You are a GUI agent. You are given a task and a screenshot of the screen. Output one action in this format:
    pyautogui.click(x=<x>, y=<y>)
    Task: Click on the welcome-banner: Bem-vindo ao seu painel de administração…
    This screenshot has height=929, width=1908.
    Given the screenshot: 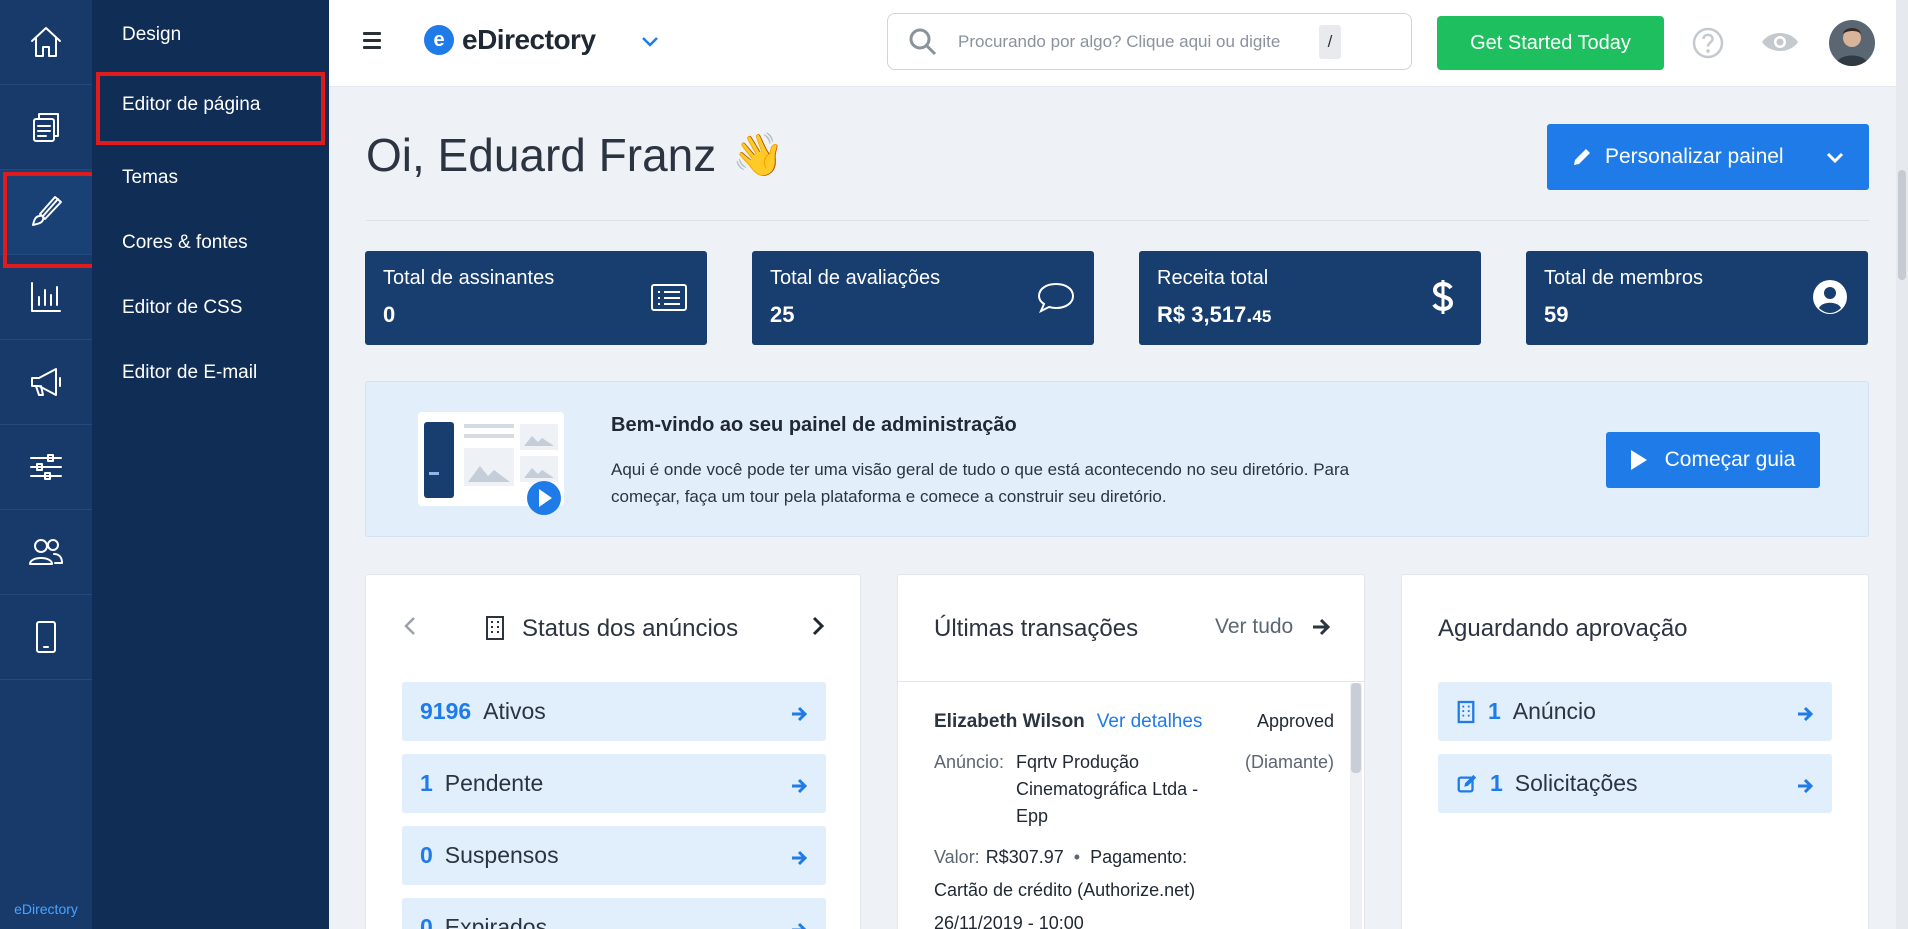 What is the action you would take?
    pyautogui.click(x=1117, y=459)
    